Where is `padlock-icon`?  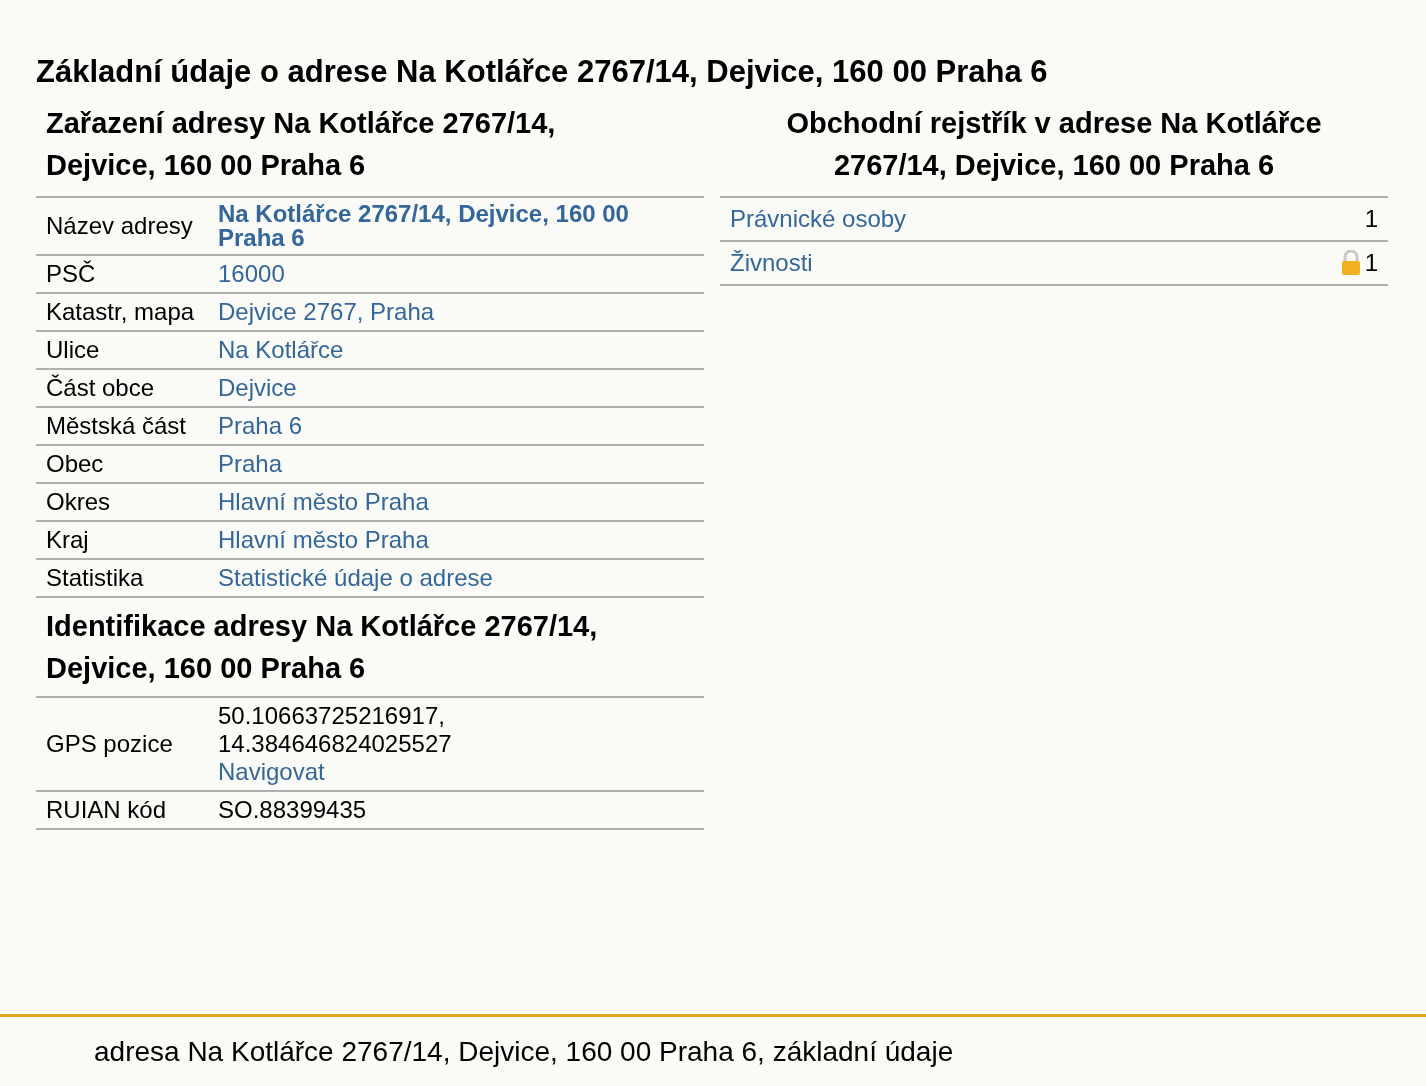
padlock-icon is located at coordinates (1350, 263).